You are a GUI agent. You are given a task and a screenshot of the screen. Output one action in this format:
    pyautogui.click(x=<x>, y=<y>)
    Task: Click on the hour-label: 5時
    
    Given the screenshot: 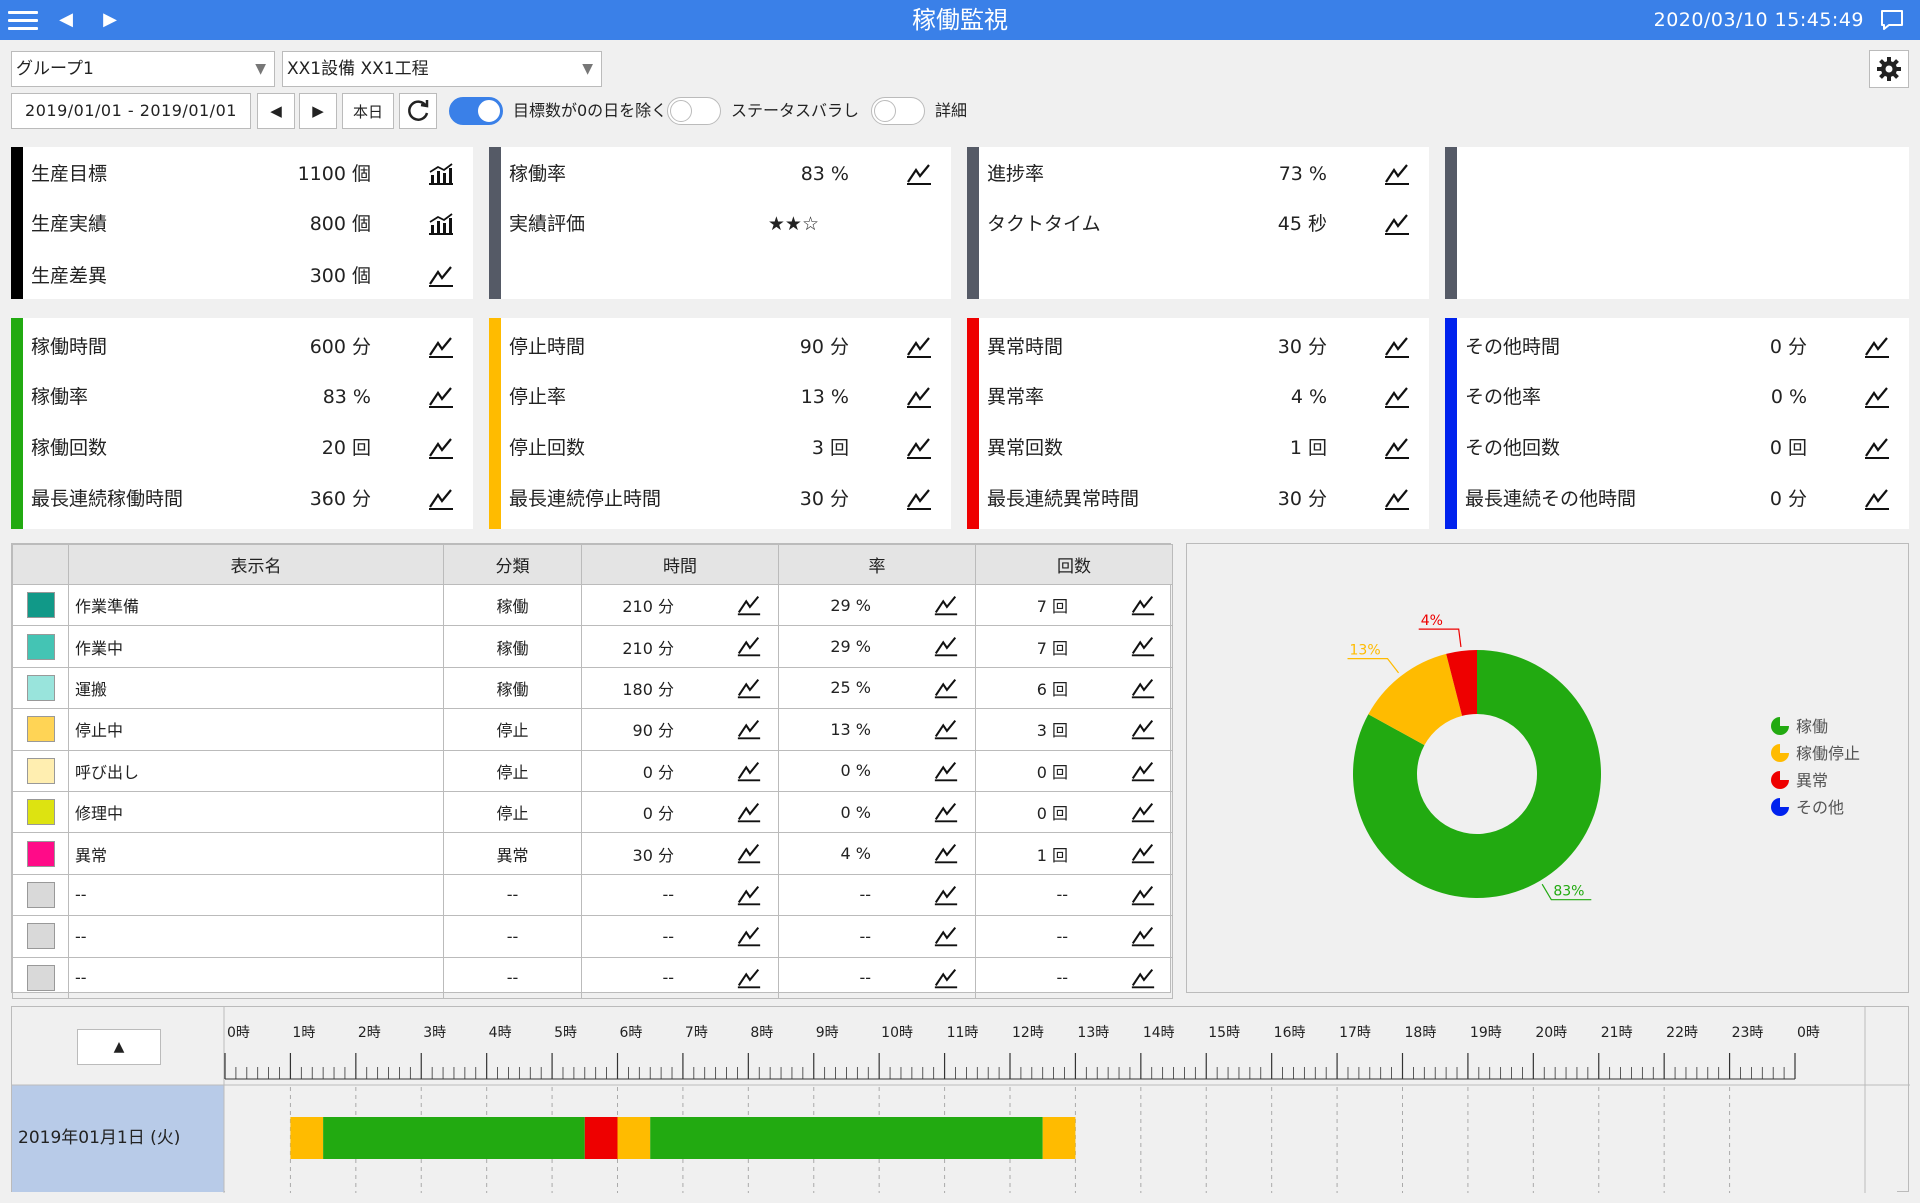 What is the action you would take?
    pyautogui.click(x=565, y=1033)
    